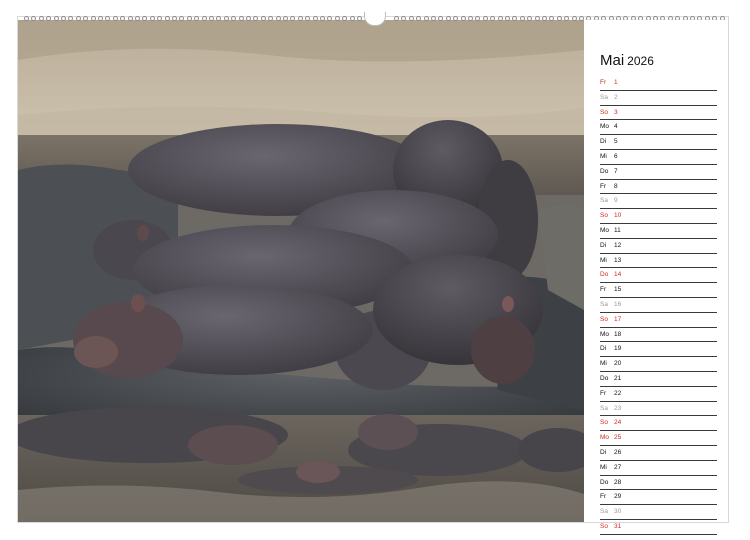 The width and height of the screenshot is (750, 540). I want to click on day-number: 11, so click(617, 230).